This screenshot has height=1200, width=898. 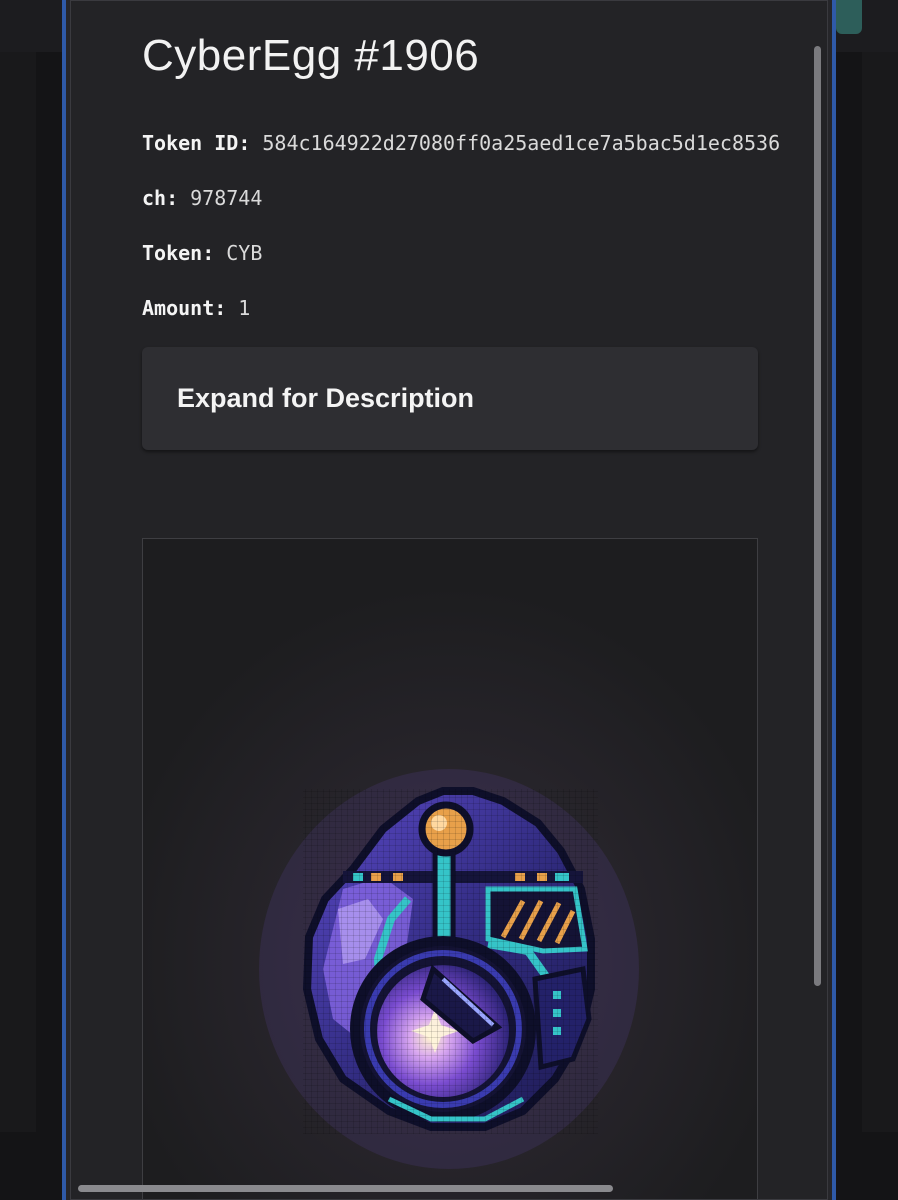 I want to click on description-accordion: Expand for Description, so click(x=450, y=398).